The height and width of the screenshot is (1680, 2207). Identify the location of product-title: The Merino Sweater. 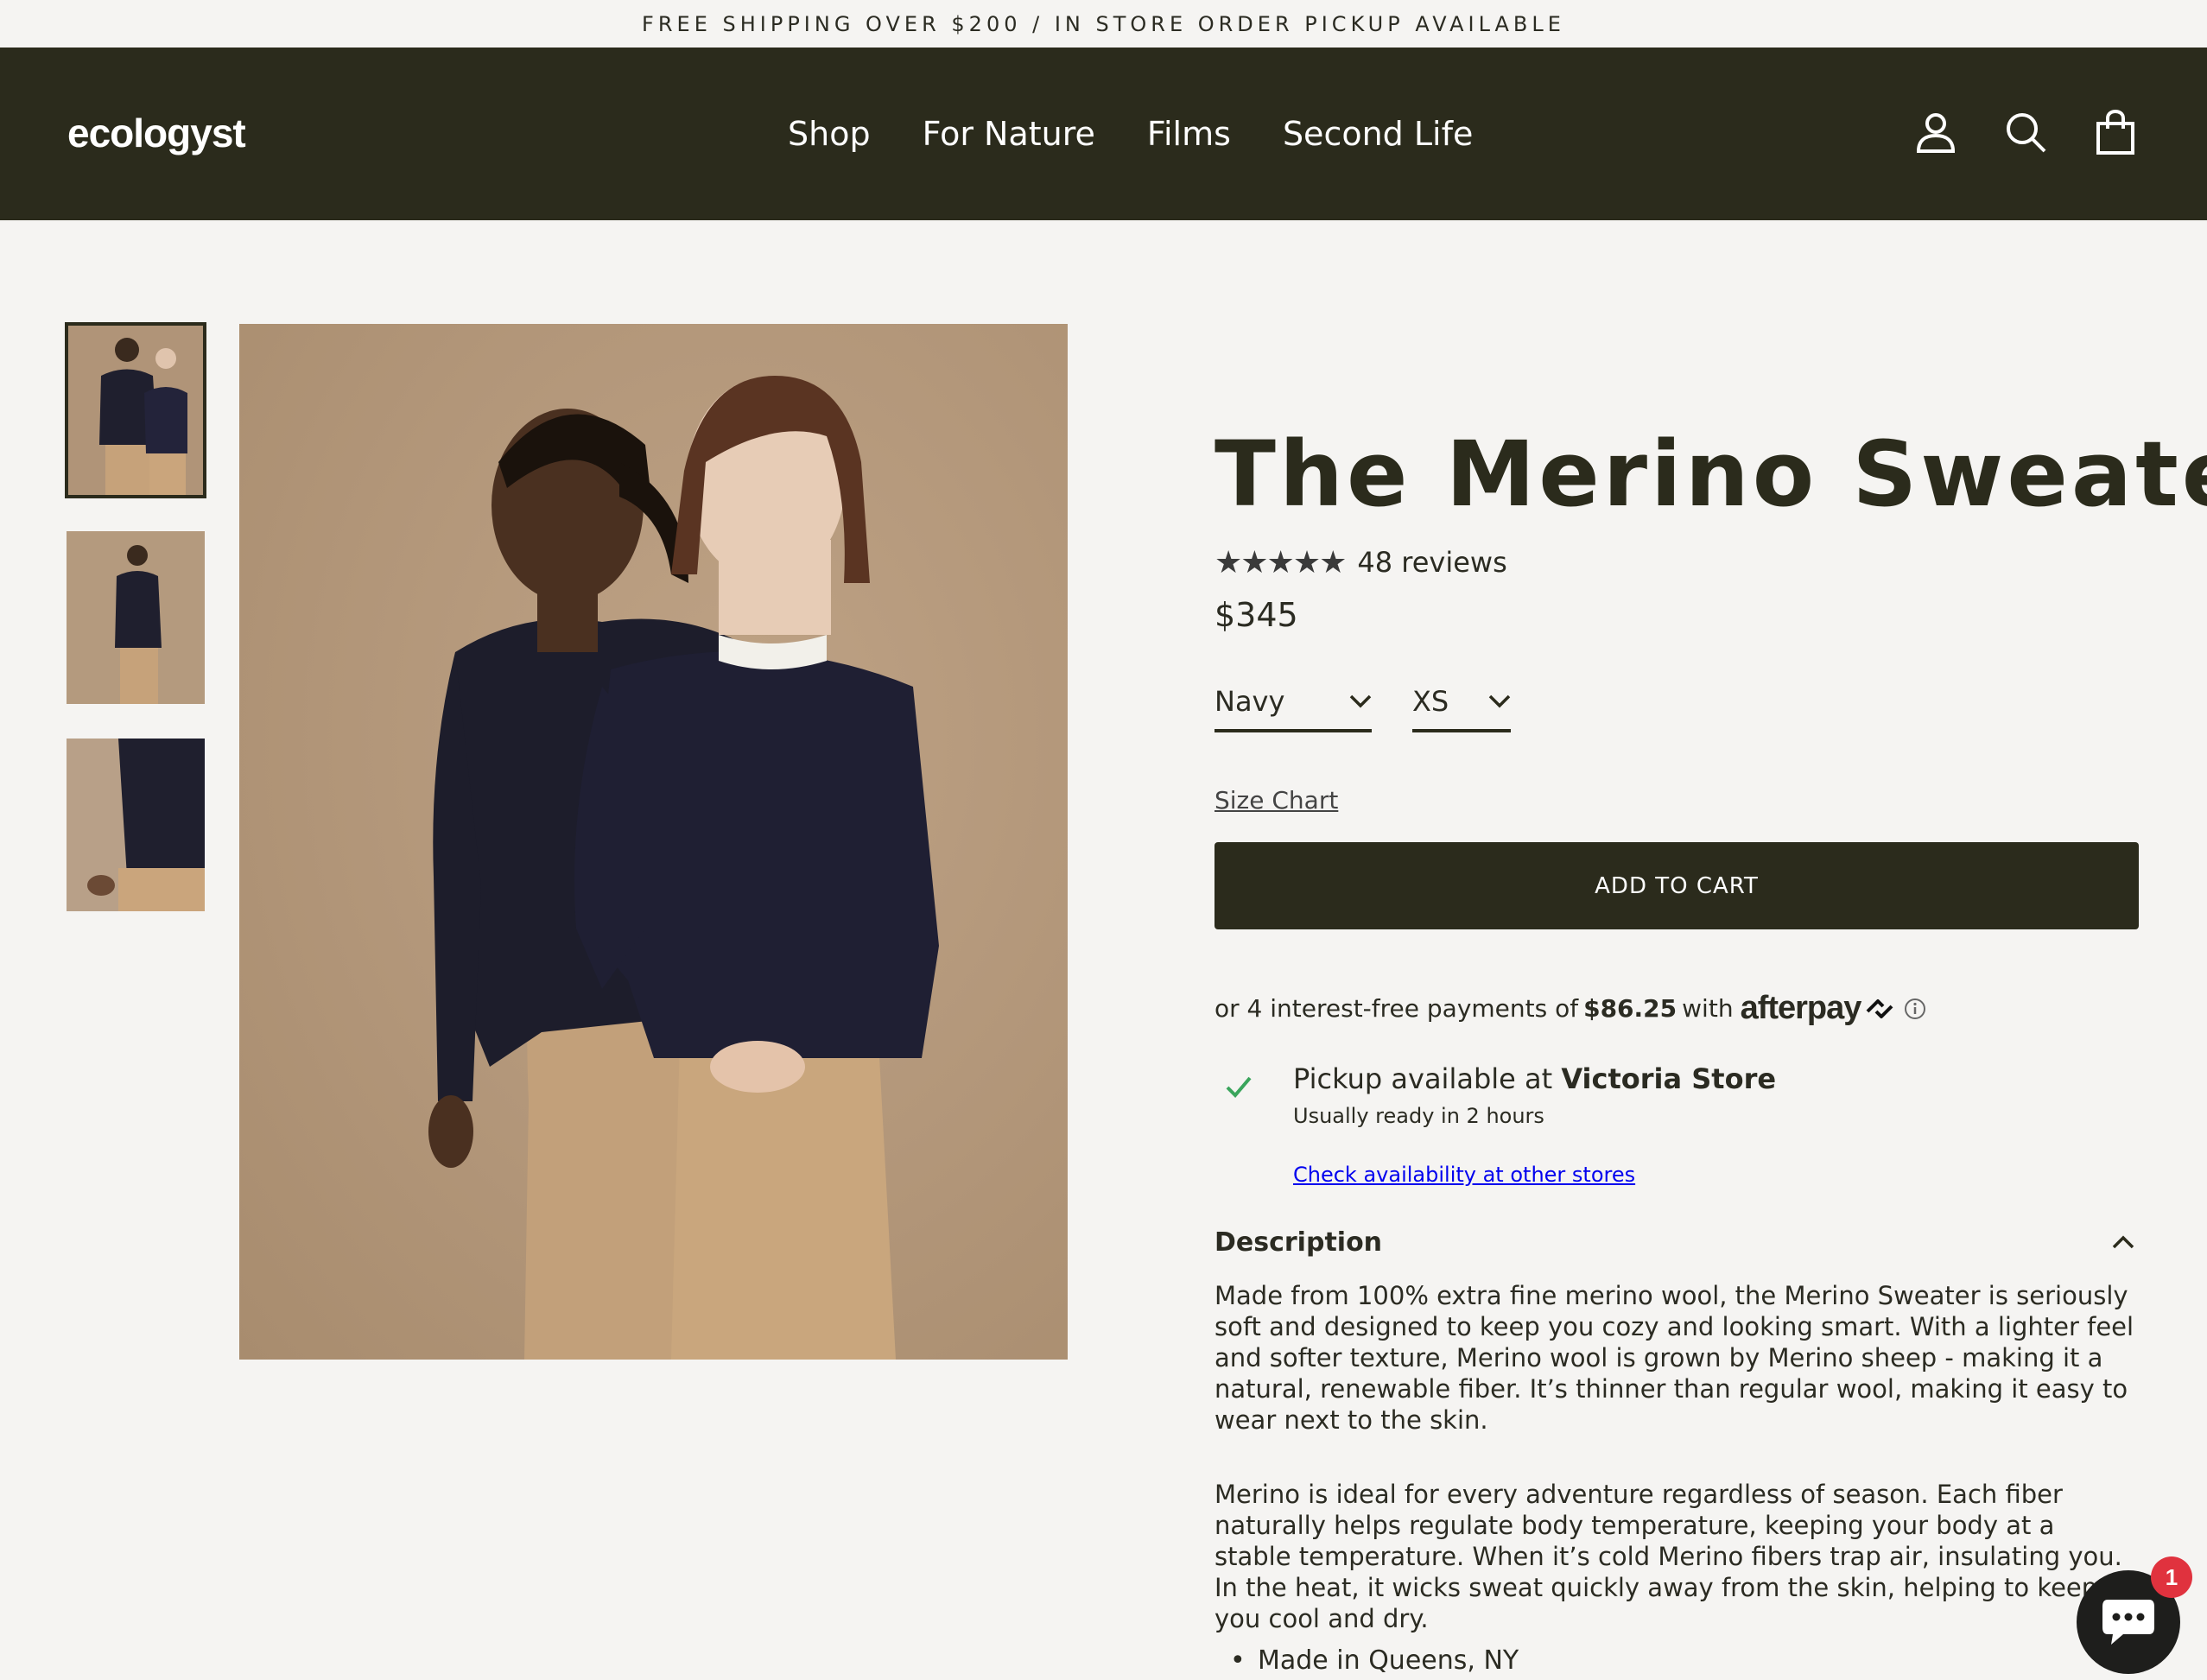
(1711, 475).